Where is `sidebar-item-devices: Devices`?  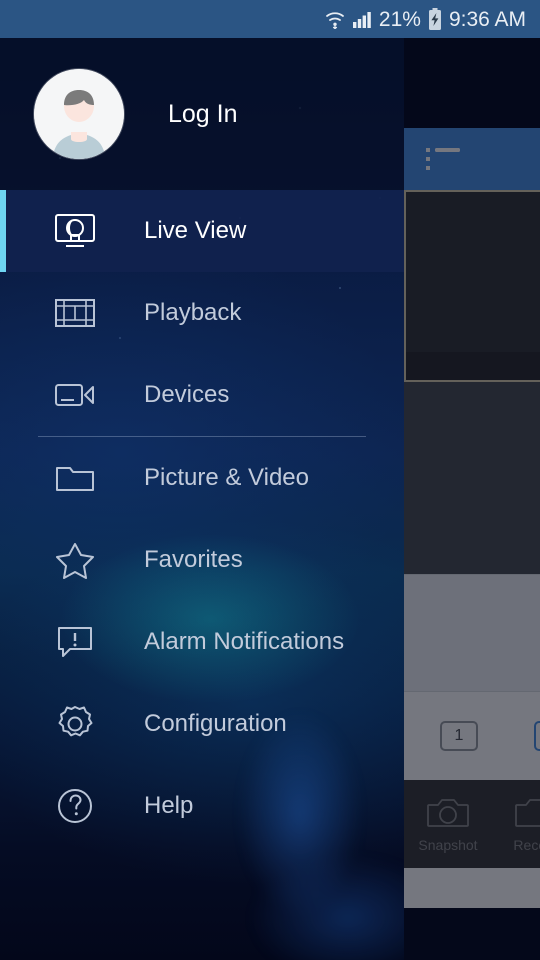 sidebar-item-devices: Devices is located at coordinates (202, 395).